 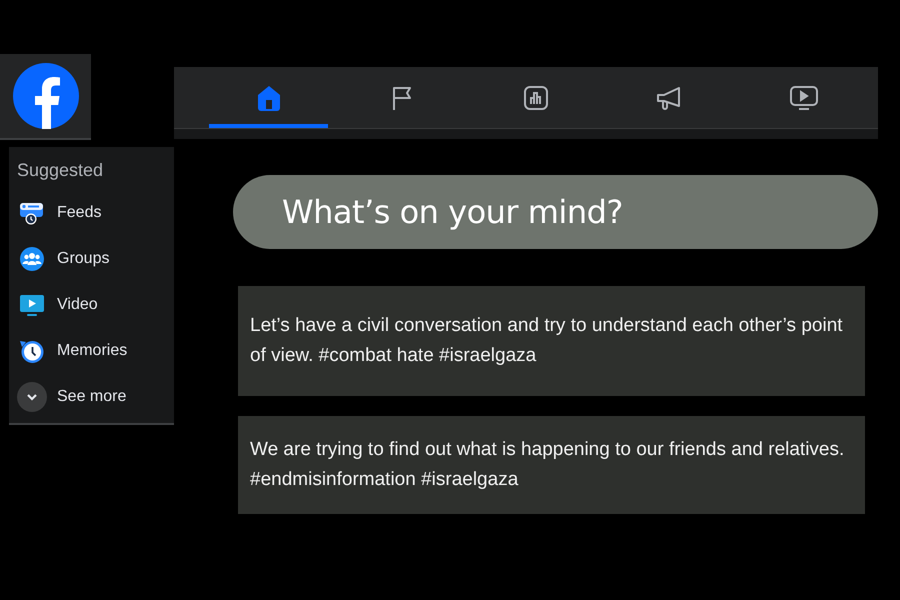 I want to click on post-text: Let’s have a civil conversation and try to understand each other’s point of view. #combat hate #israelgaza, so click(x=547, y=341).